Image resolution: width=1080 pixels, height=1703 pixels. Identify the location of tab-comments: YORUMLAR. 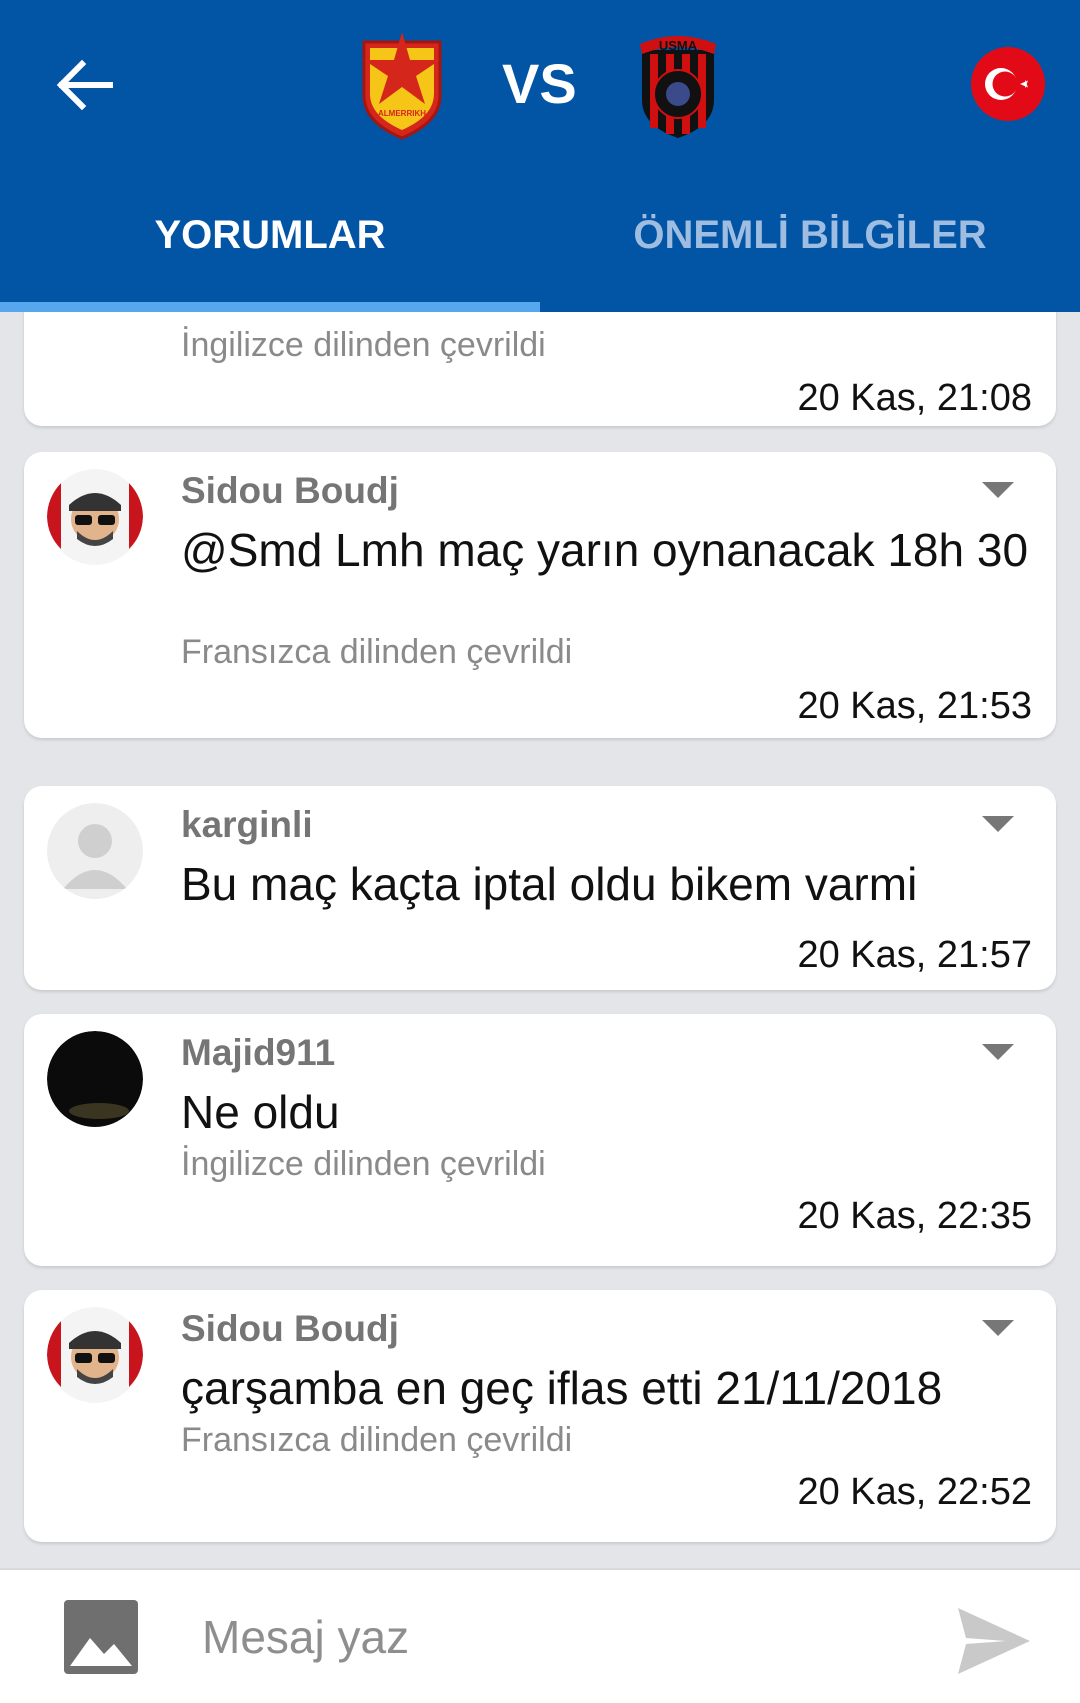
(270, 235).